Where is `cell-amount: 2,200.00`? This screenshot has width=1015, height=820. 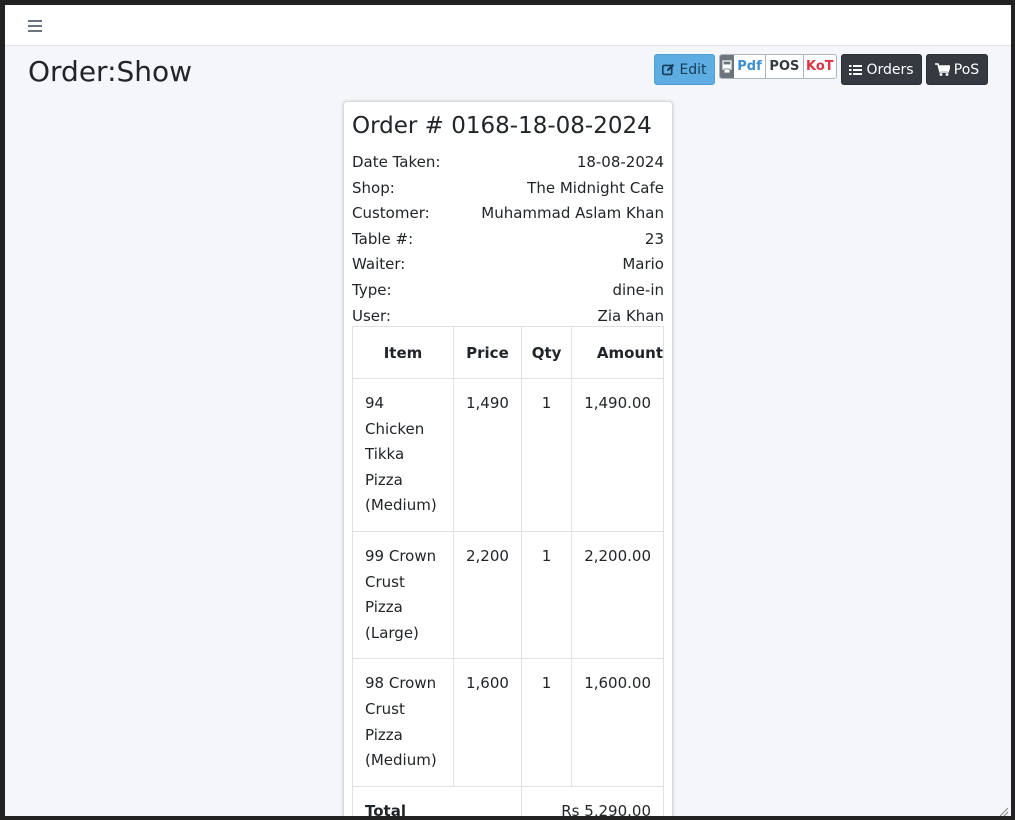 cell-amount: 2,200.00 is located at coordinates (617, 595).